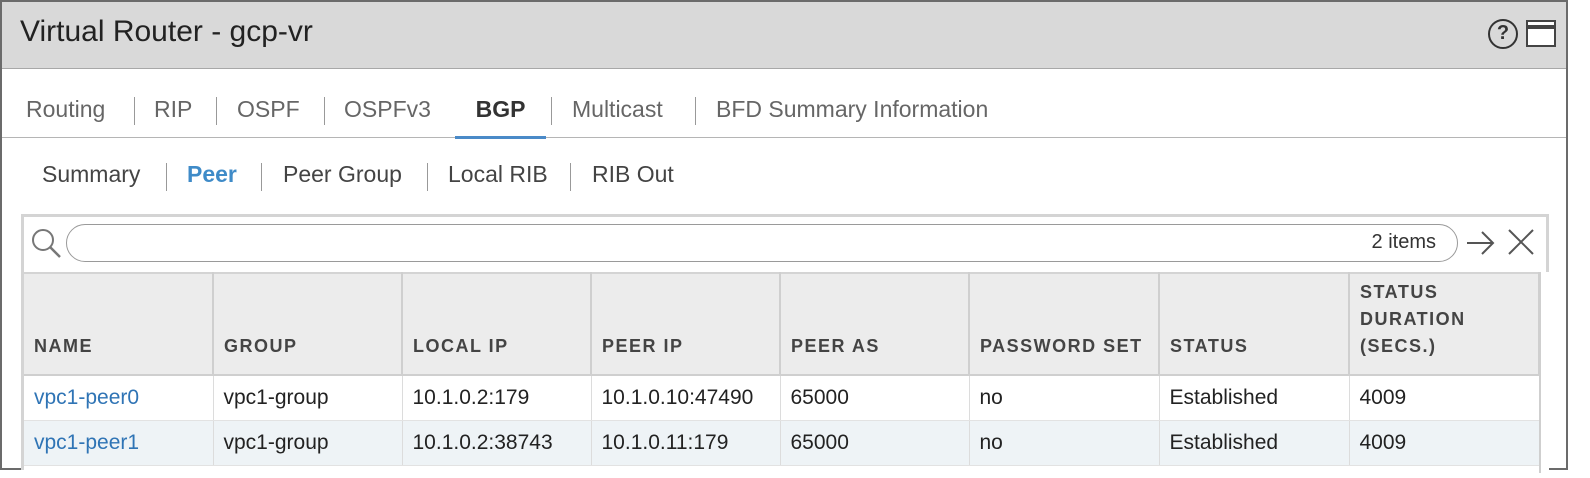 The height and width of the screenshot is (478, 1590). What do you see at coordinates (1541, 33) in the screenshot?
I see `maximize-icon` at bounding box center [1541, 33].